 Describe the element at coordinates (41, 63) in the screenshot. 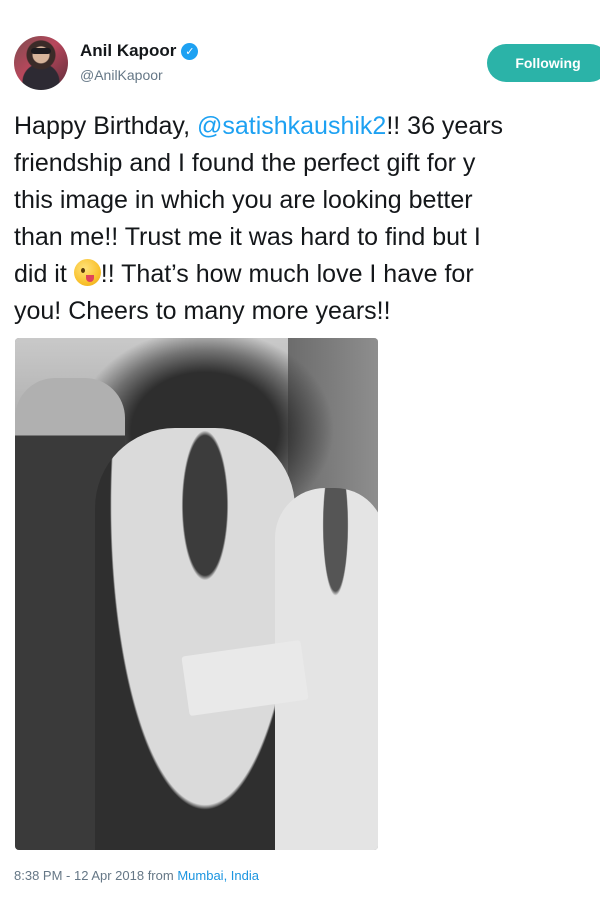

I see `avatar` at that location.